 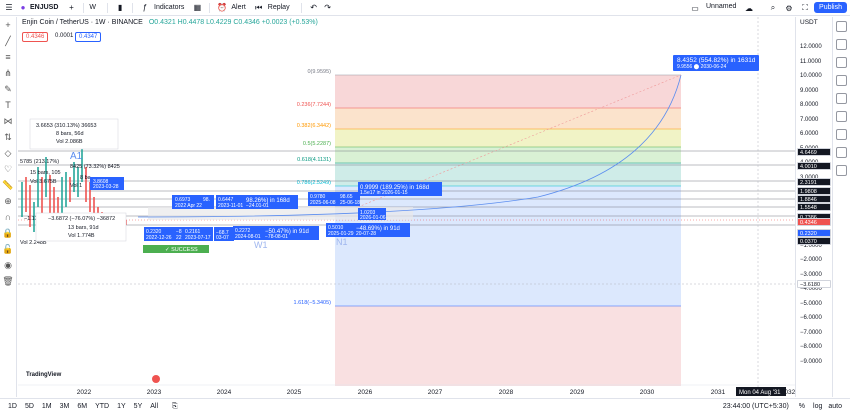 I want to click on menu-icon: ☰, so click(x=9, y=8).